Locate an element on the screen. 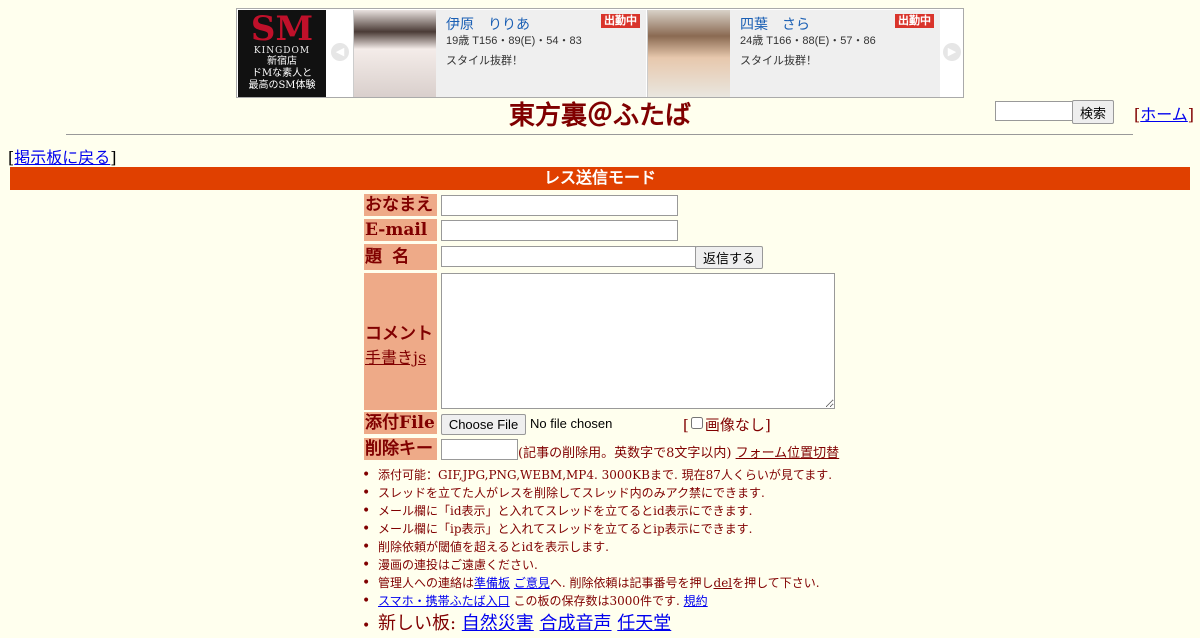  ad-card: 四葉 さら 出勤中 24歳 T166・88(E)・57・86 スタイル抜群！ is located at coordinates (793, 53).